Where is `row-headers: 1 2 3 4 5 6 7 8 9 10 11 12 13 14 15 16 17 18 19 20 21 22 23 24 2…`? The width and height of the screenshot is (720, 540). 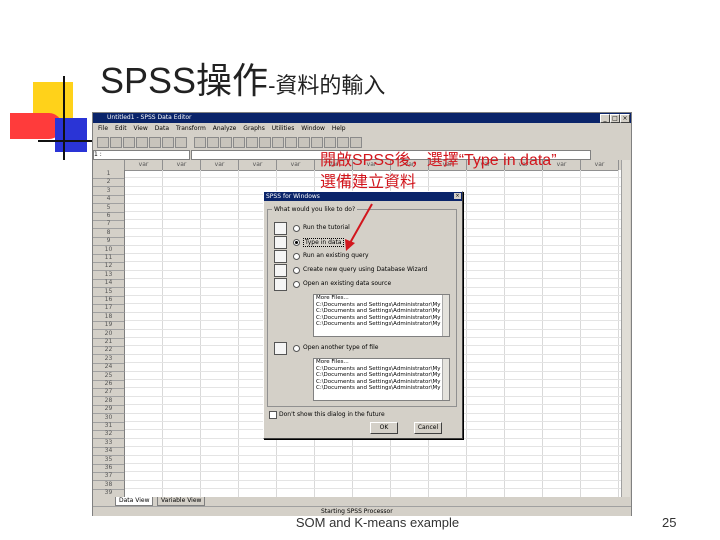 row-headers: 1 2 3 4 5 6 7 8 9 10 11 12 13 14 15 16 17 18 19 20 21 22 23 24 2… is located at coordinates (109, 333).